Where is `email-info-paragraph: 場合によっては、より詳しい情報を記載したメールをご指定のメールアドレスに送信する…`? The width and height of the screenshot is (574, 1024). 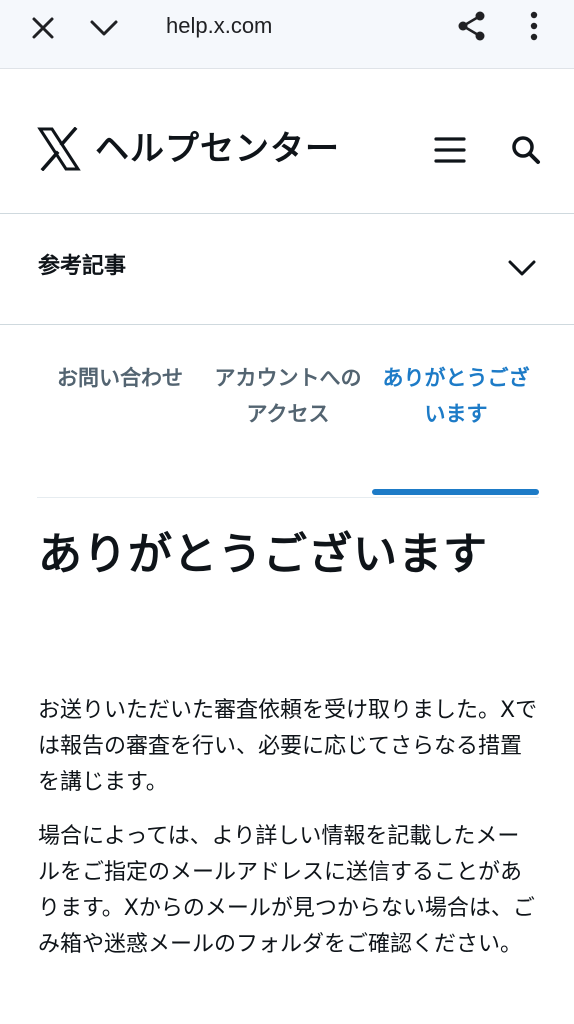 email-info-paragraph: 場合によっては、より詳しい情報を記載したメールをご指定のメールアドレスに送信する… is located at coordinates (286, 890).